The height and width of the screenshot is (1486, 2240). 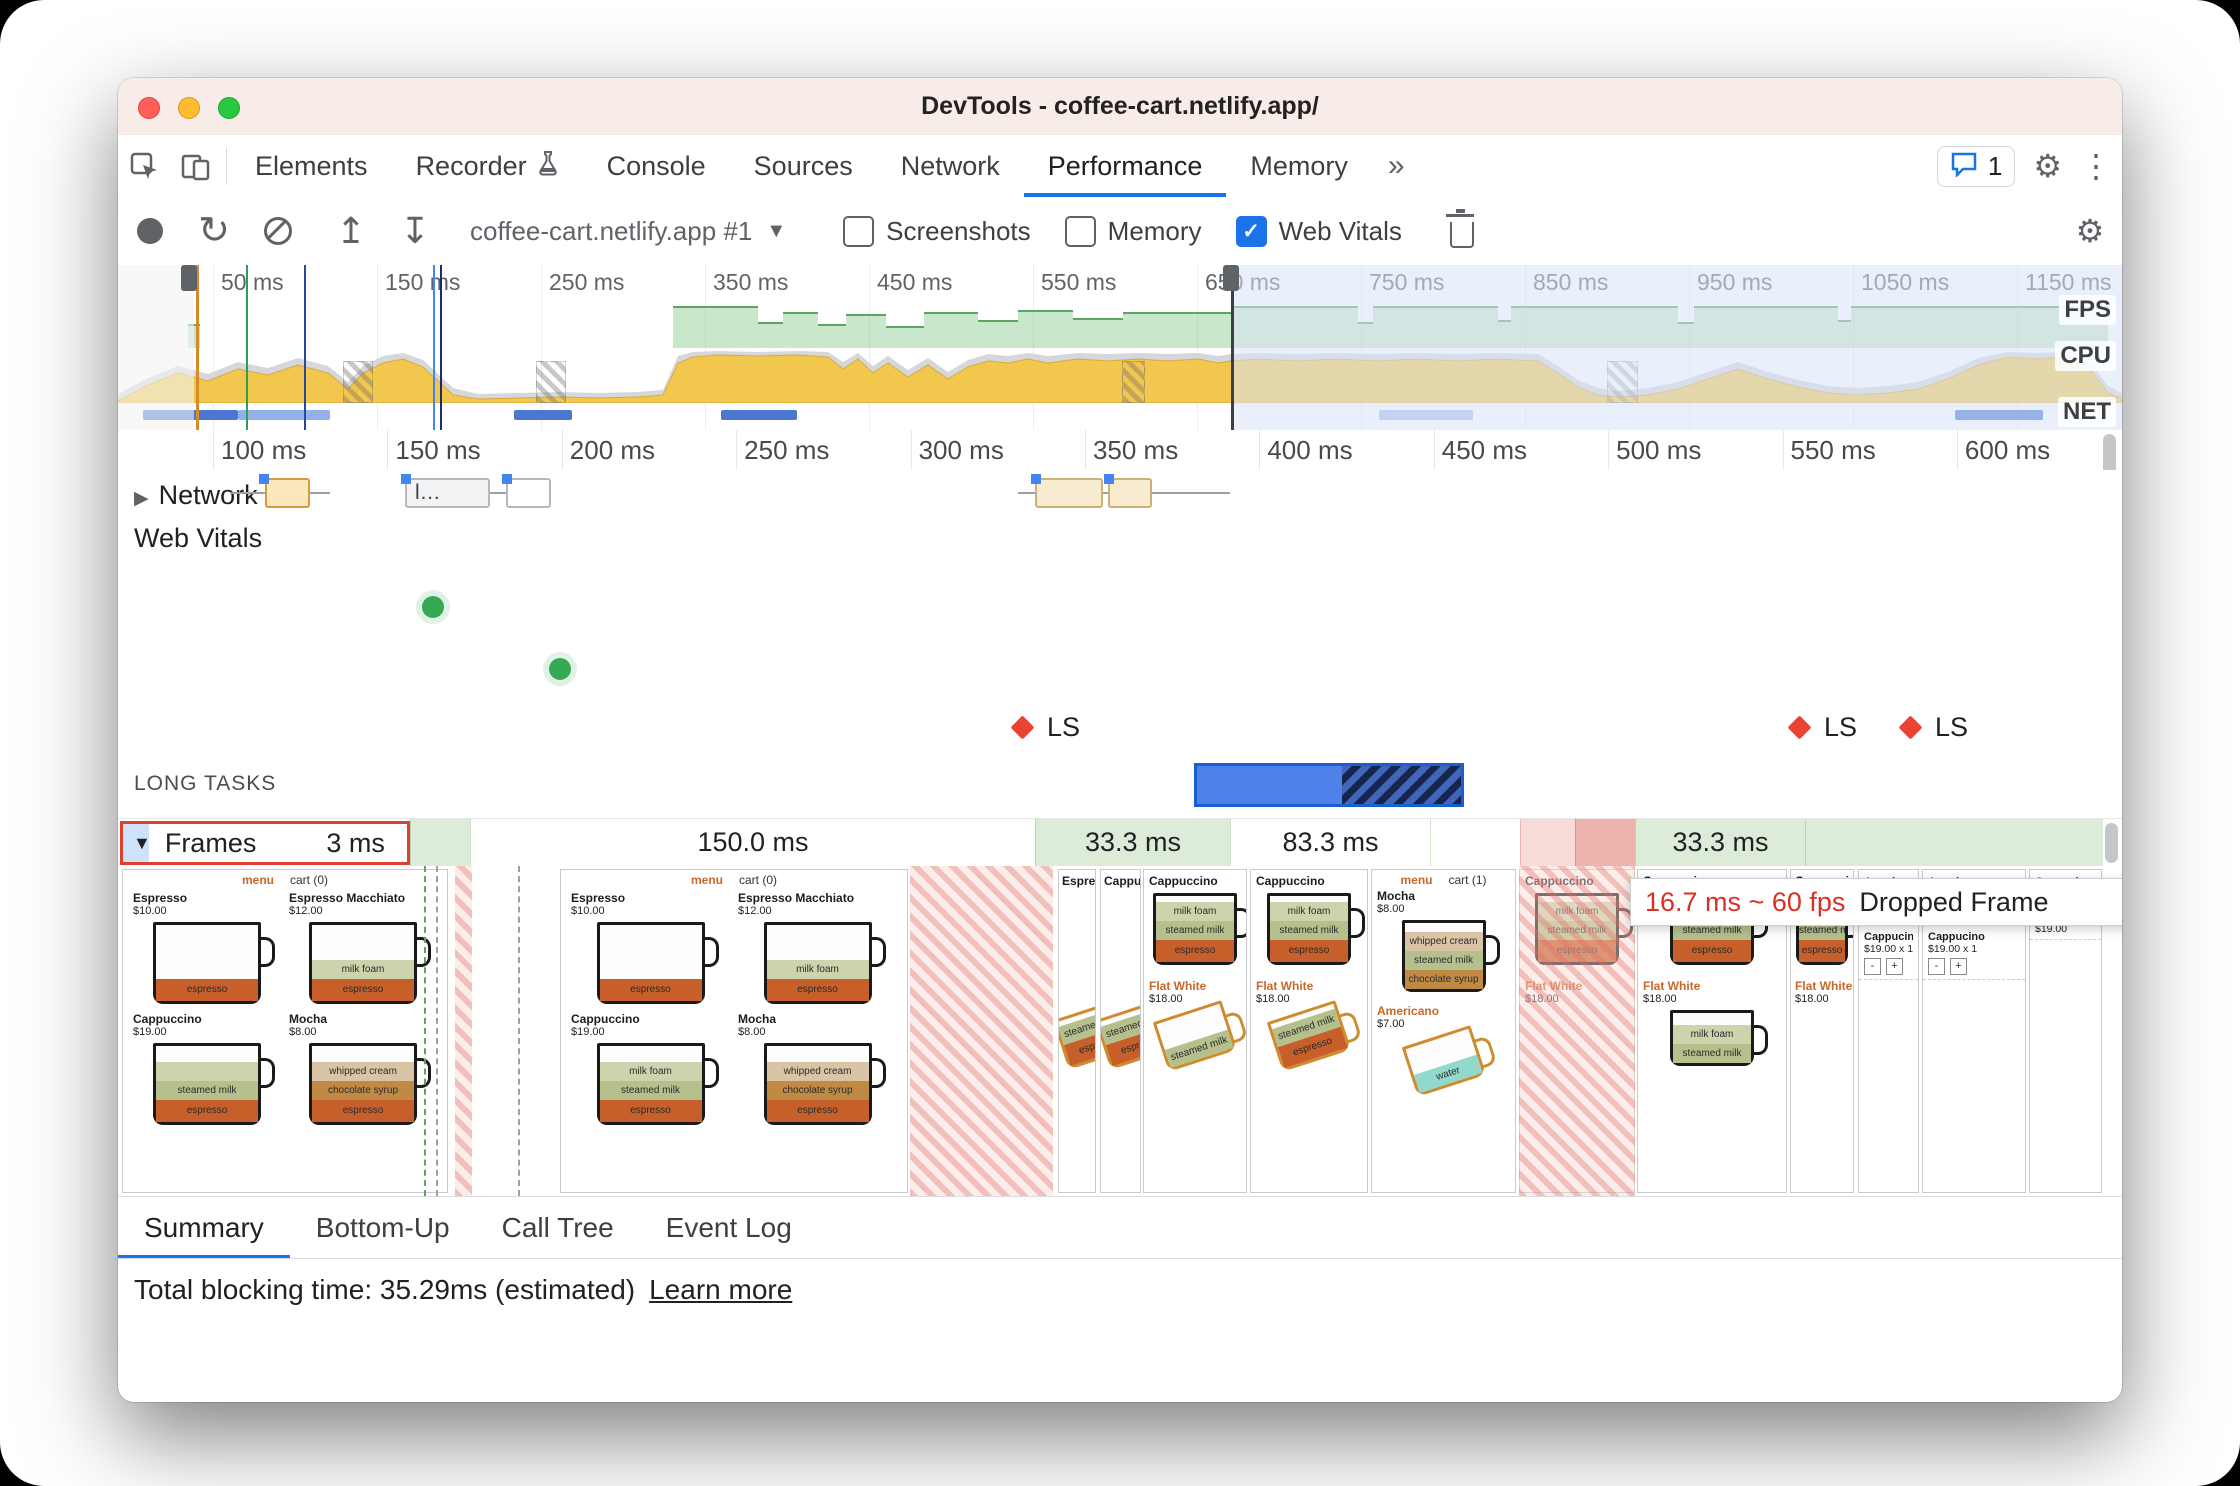 I want to click on frame-segment: 150.0 ms, so click(x=752, y=843).